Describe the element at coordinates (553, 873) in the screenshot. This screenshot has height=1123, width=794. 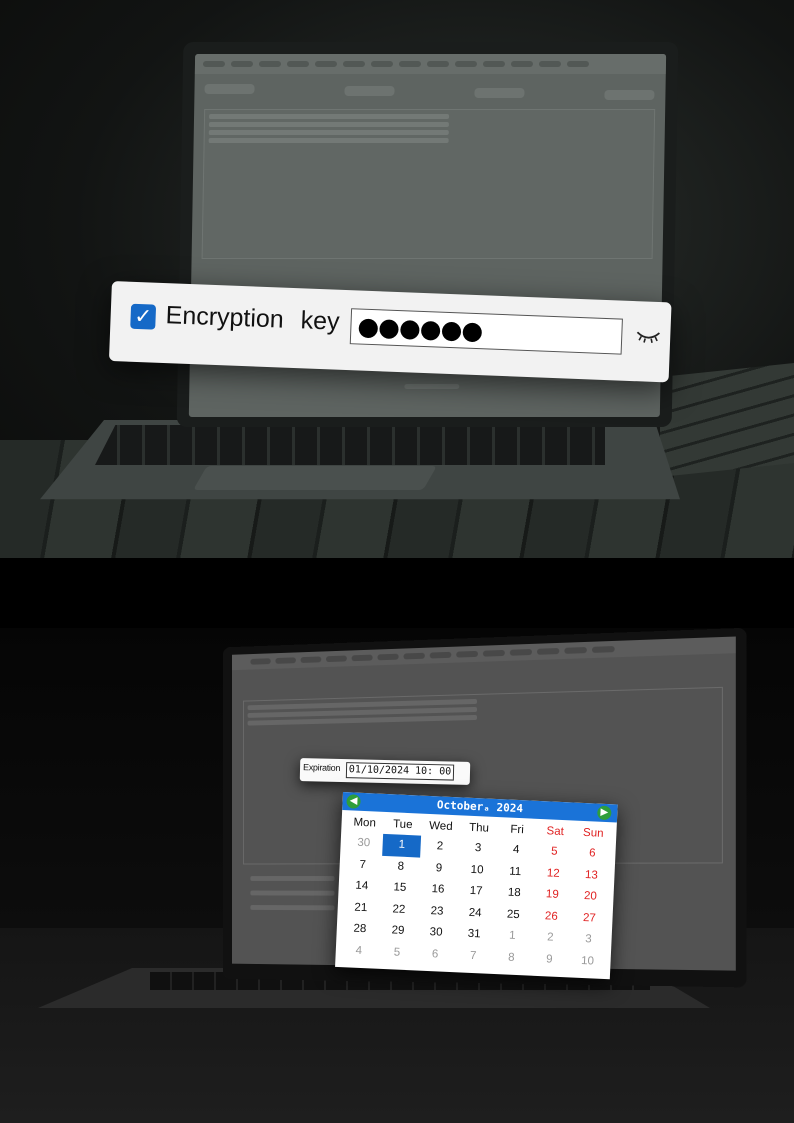
I see `calendar-day: 12` at that location.